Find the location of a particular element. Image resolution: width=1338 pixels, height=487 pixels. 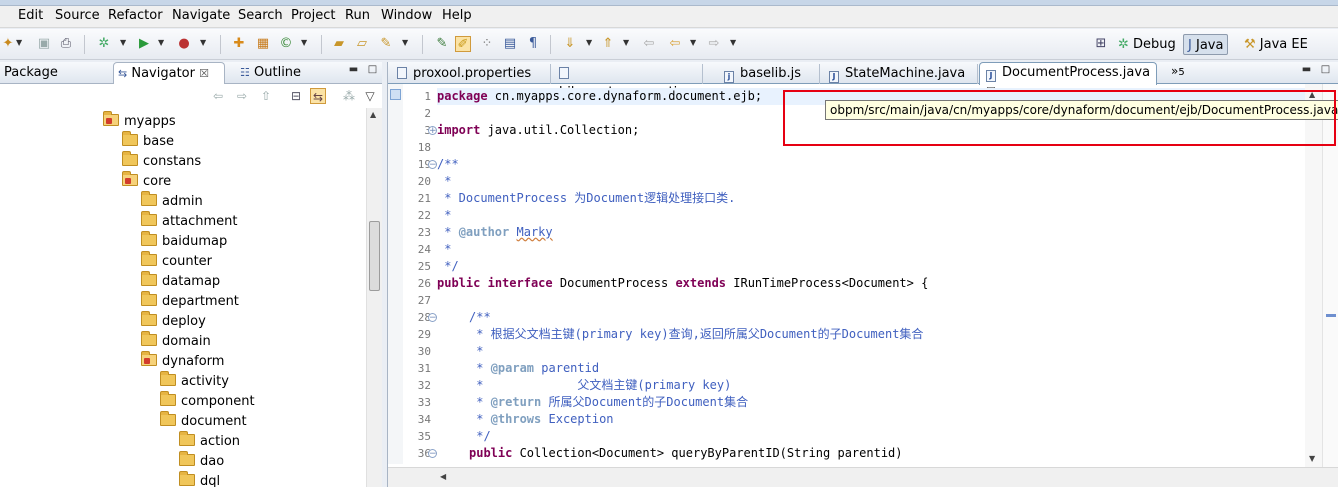

editor-horizontal-scrollbar: ◀ is located at coordinates (863, 477).